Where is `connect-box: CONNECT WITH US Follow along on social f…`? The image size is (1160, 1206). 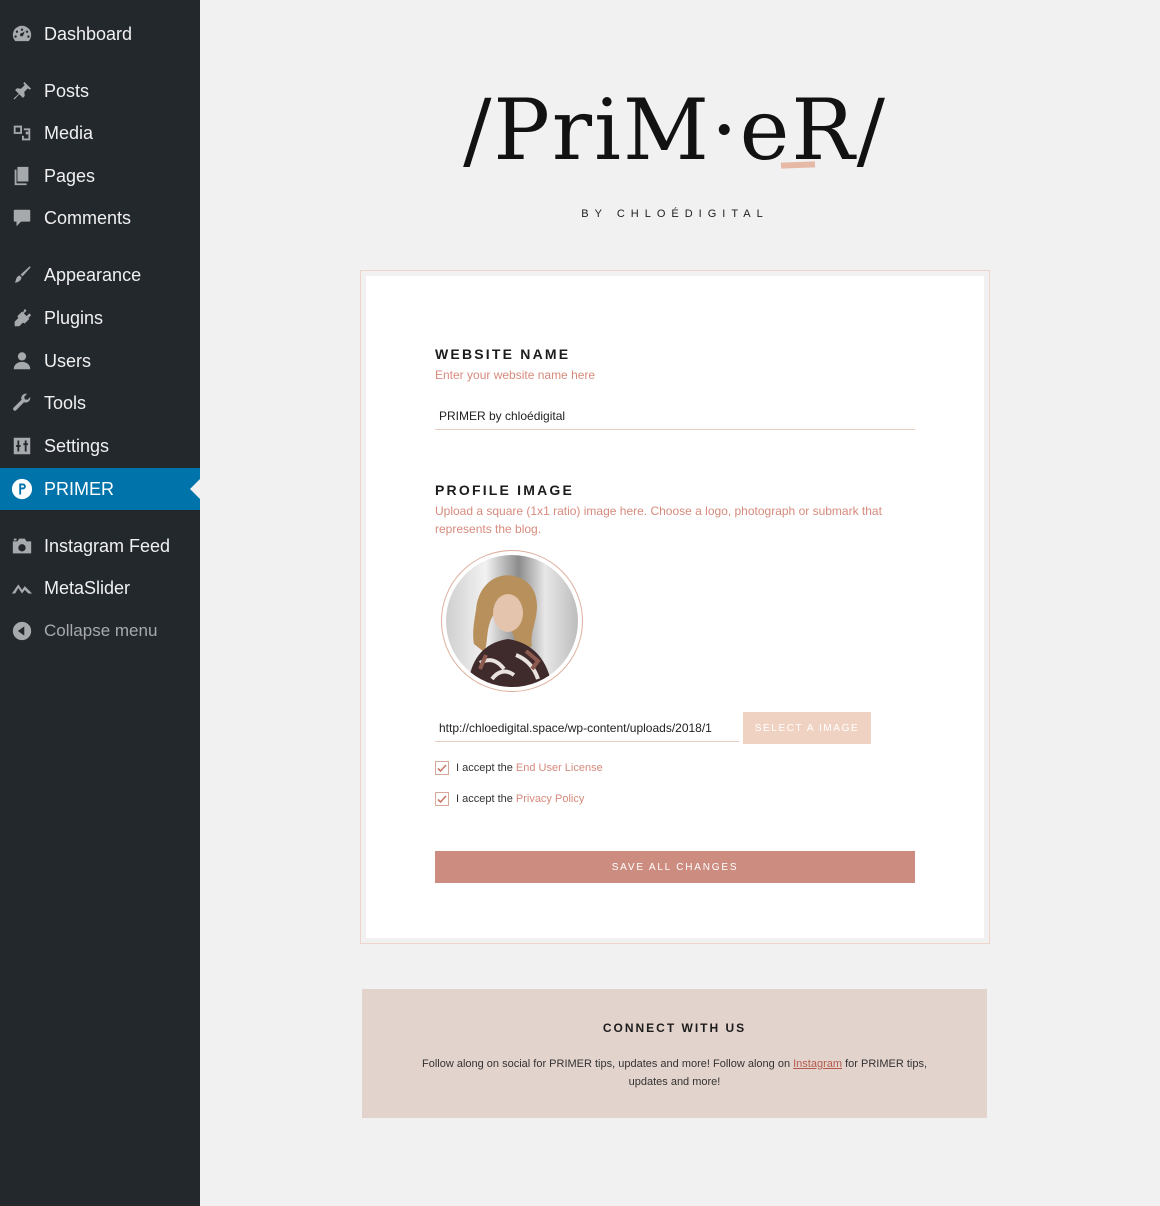
connect-box: CONNECT WITH US Follow along on social f… is located at coordinates (674, 1053).